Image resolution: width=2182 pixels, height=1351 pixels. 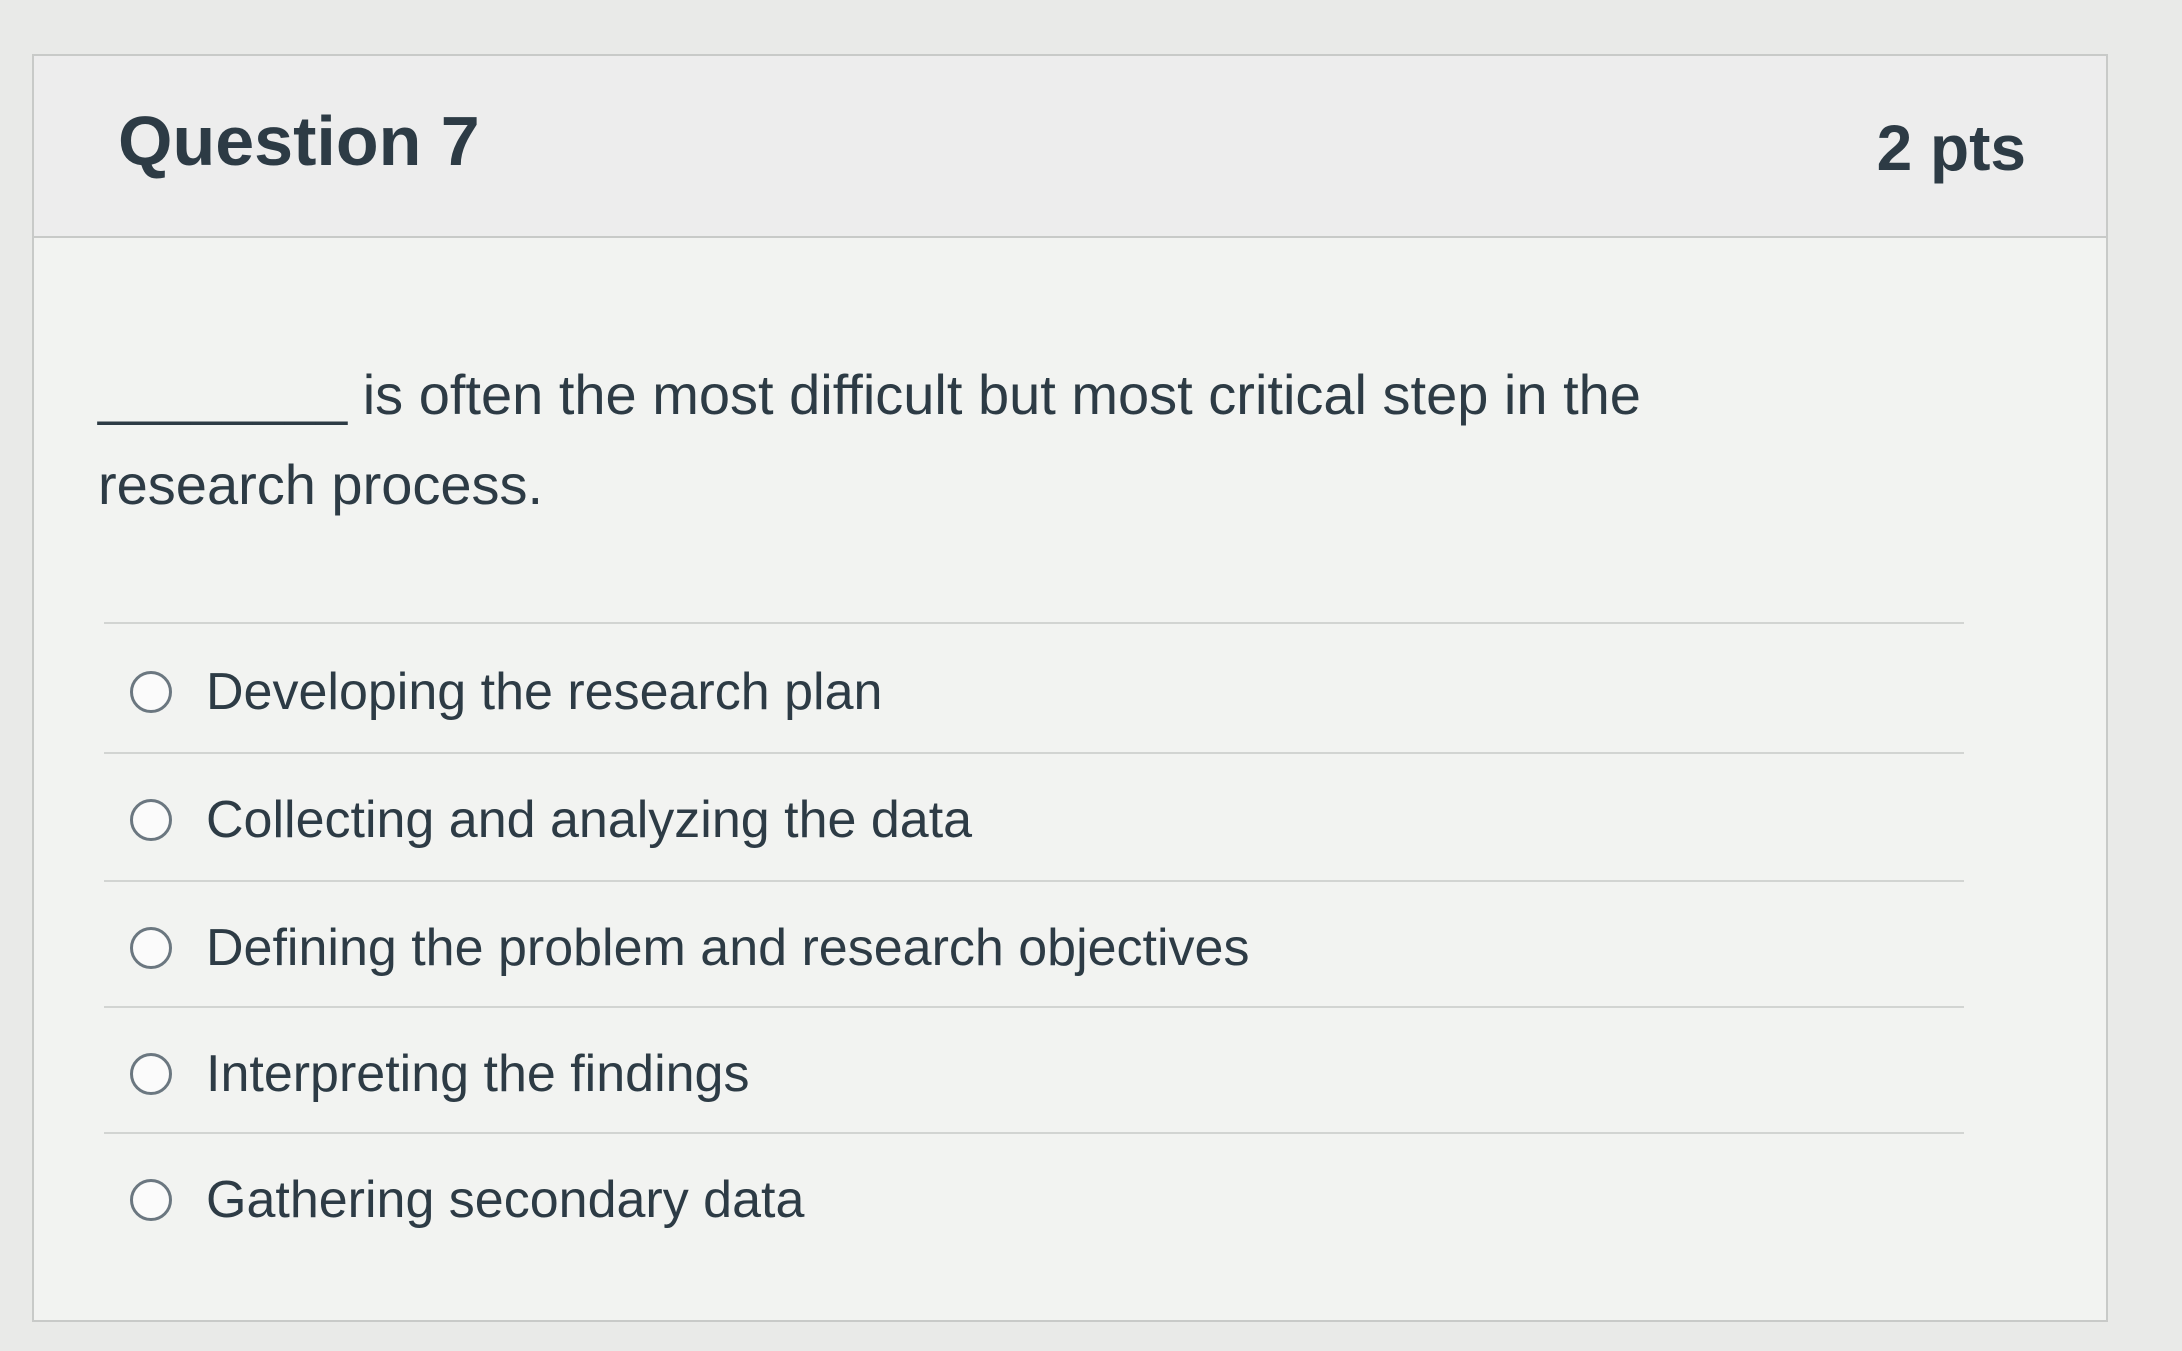 What do you see at coordinates (299, 141) in the screenshot?
I see `question-title: Question 7` at bounding box center [299, 141].